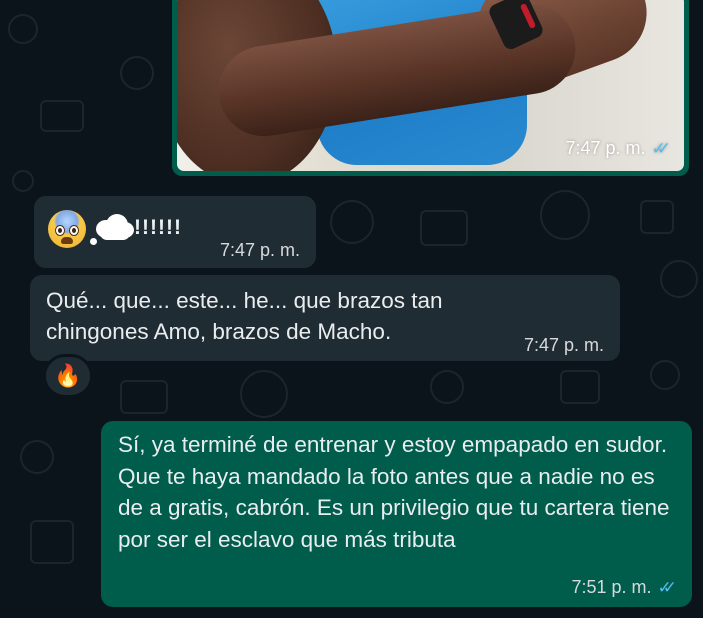 The height and width of the screenshot is (618, 703). Describe the element at coordinates (67, 229) in the screenshot. I see `flushed-face-icon` at that location.